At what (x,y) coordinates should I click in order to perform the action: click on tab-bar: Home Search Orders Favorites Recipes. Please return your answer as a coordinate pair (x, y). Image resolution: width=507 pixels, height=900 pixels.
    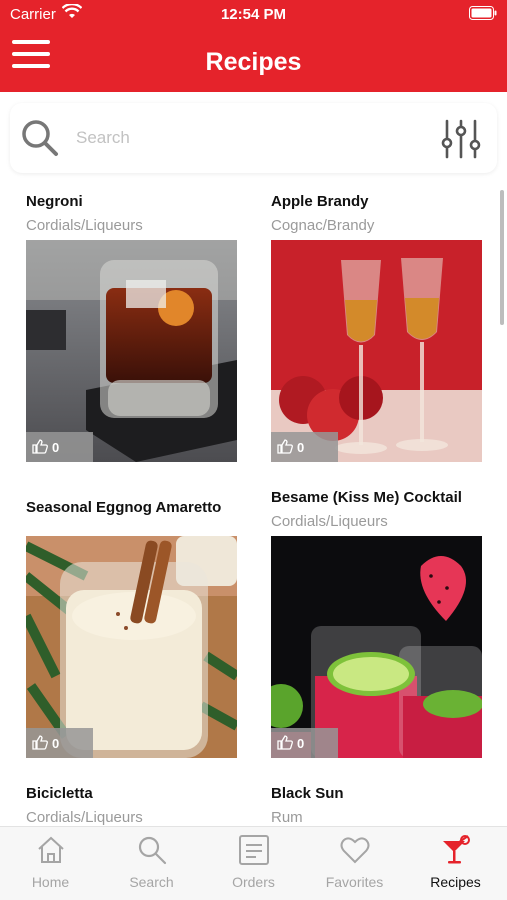
    Looking at the image, I should click on (253, 863).